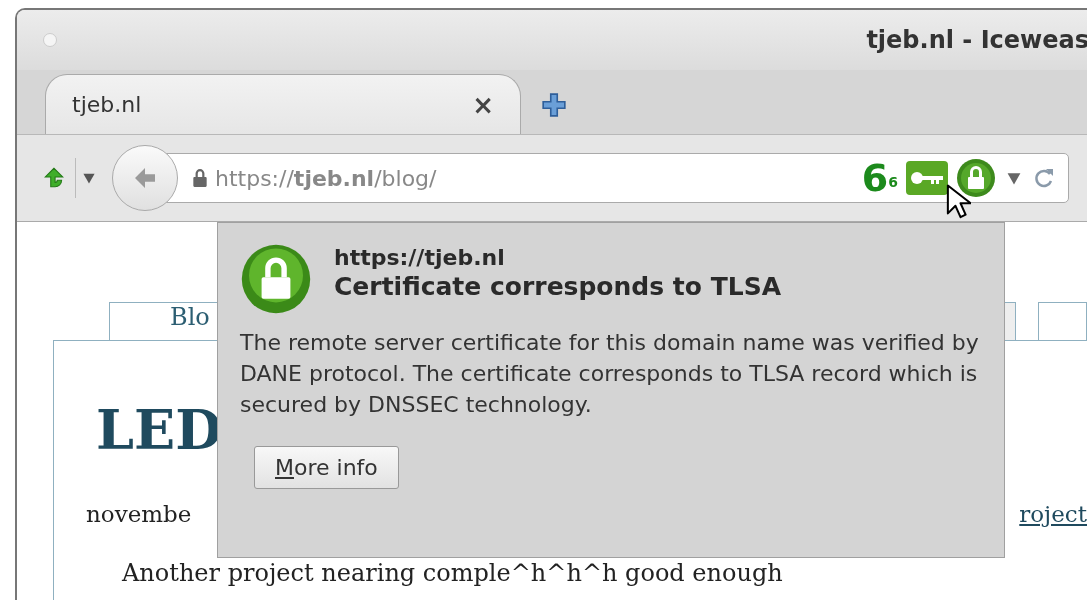 The height and width of the screenshot is (600, 1087). I want to click on dnssec-subcount: 6, so click(893, 182).